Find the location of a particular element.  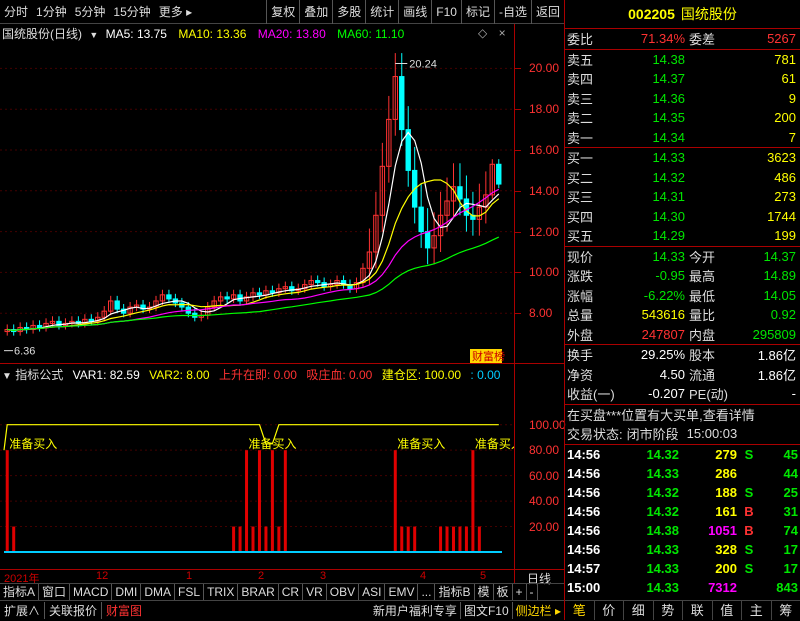

tick-row: 15:0014.337312843 is located at coordinates (682, 587).